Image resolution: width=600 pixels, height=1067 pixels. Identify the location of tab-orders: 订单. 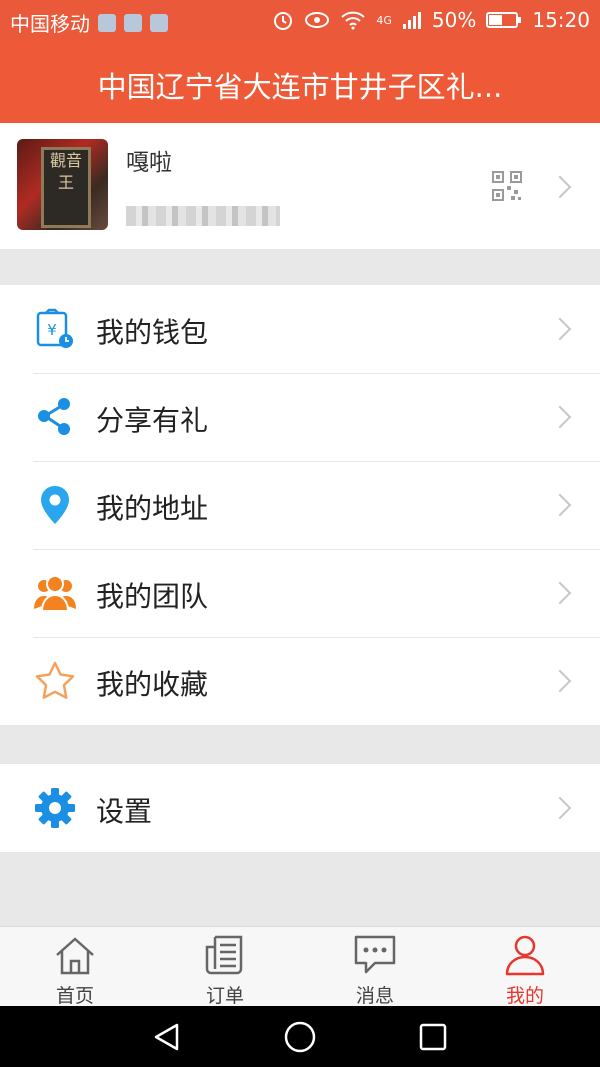
(225, 967).